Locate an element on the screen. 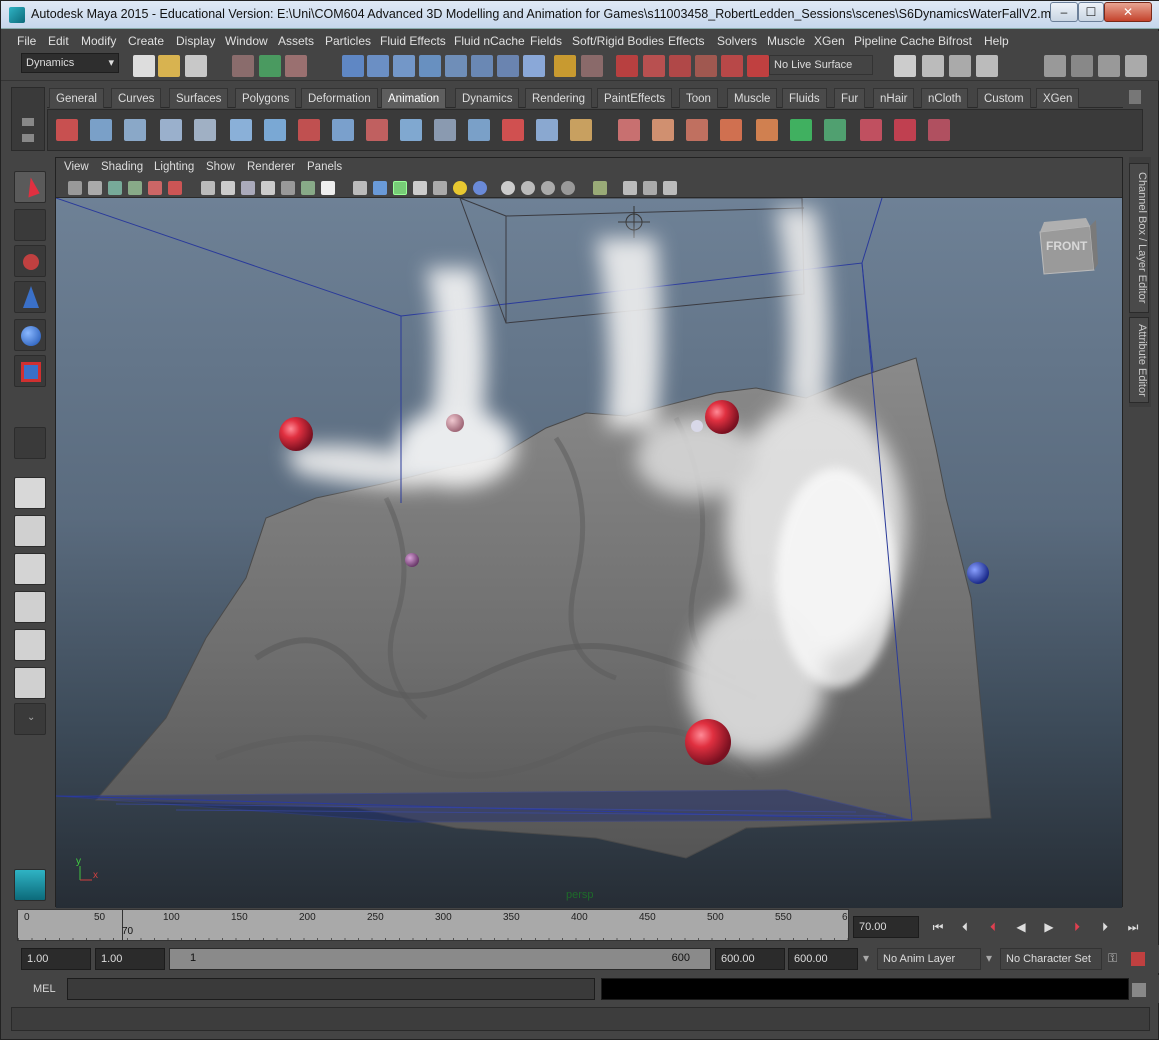 The width and height of the screenshot is (1159, 1040). shelf-tab-curves: Curves is located at coordinates (136, 98).